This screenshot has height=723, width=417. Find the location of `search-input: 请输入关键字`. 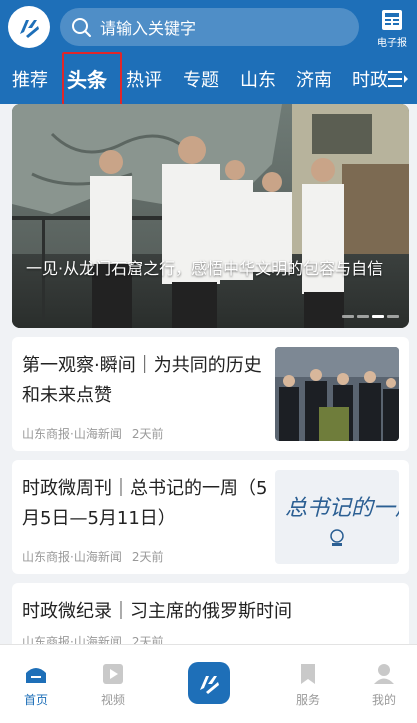

search-input: 请输入关键字 is located at coordinates (209, 27).